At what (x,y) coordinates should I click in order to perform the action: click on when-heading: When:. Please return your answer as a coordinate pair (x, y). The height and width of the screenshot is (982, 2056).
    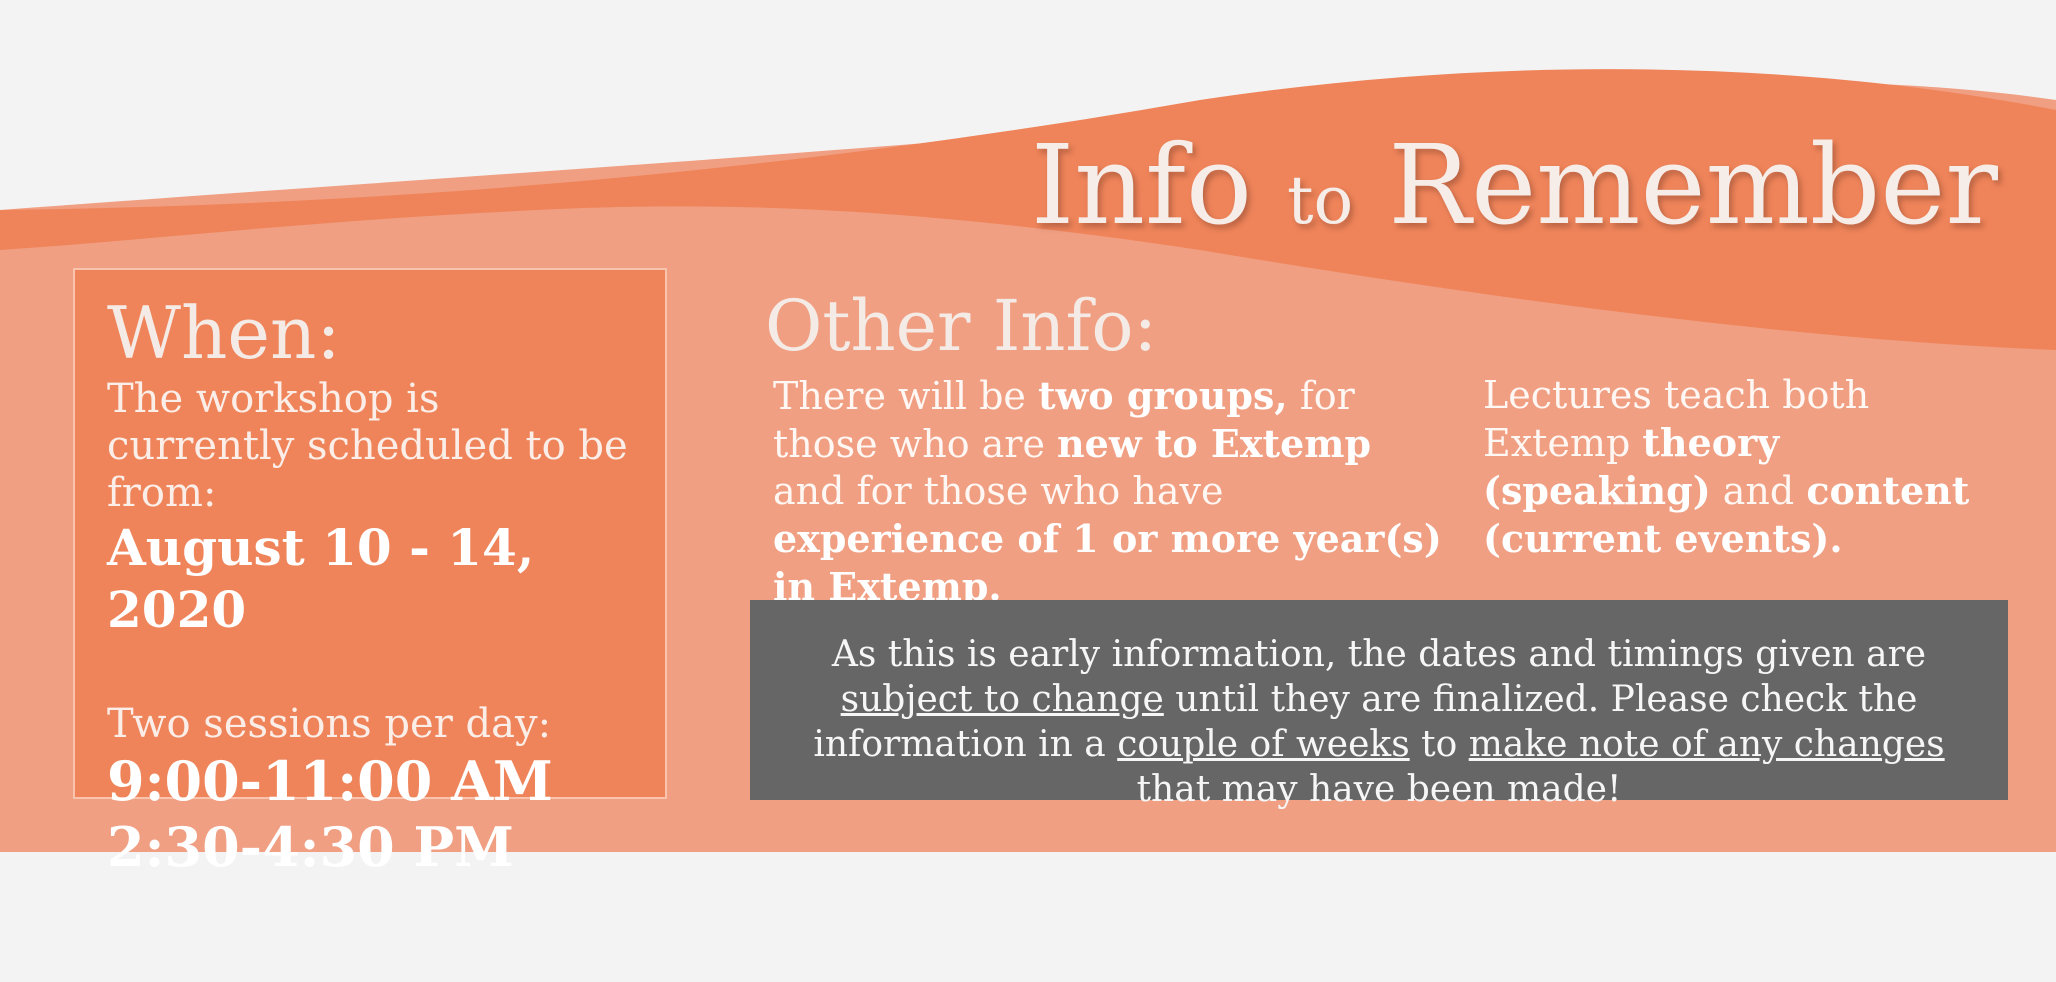
    Looking at the image, I should click on (224, 333).